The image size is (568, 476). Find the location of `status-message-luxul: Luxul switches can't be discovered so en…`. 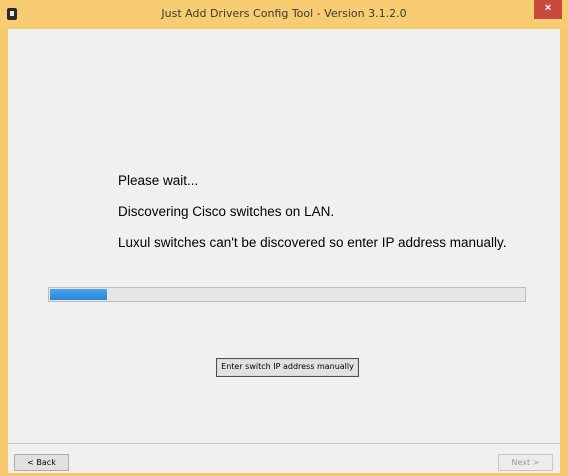

status-message-luxul: Luxul switches can't be discovered so en… is located at coordinates (312, 242).